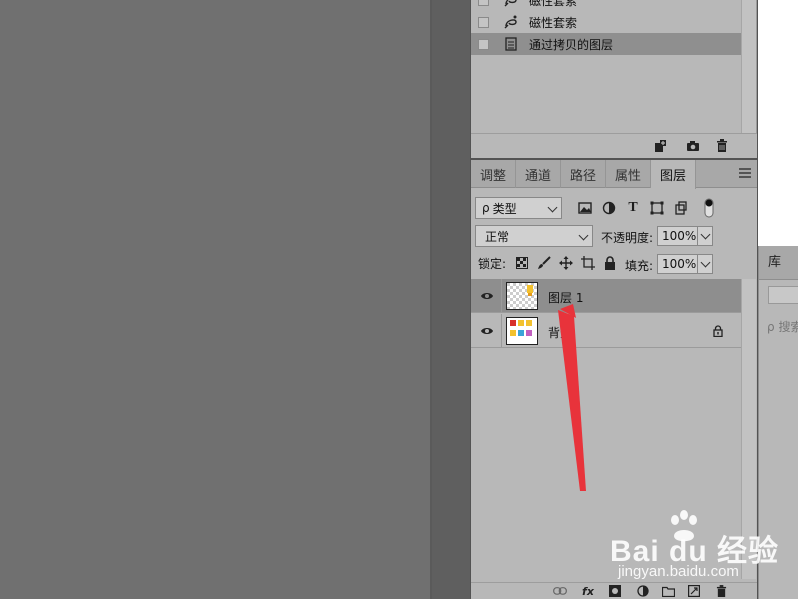 The image size is (798, 599). I want to click on history-item-selected: 通过拷贝的图层, so click(606, 44).